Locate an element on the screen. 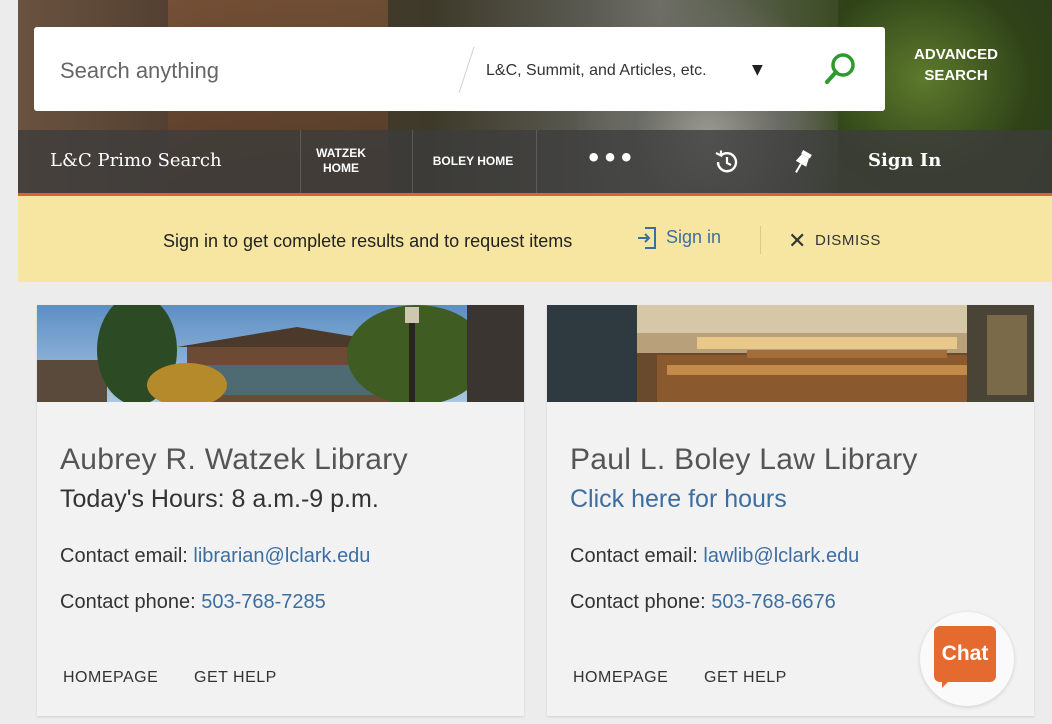  chat-label: Chat is located at coordinates (965, 653).